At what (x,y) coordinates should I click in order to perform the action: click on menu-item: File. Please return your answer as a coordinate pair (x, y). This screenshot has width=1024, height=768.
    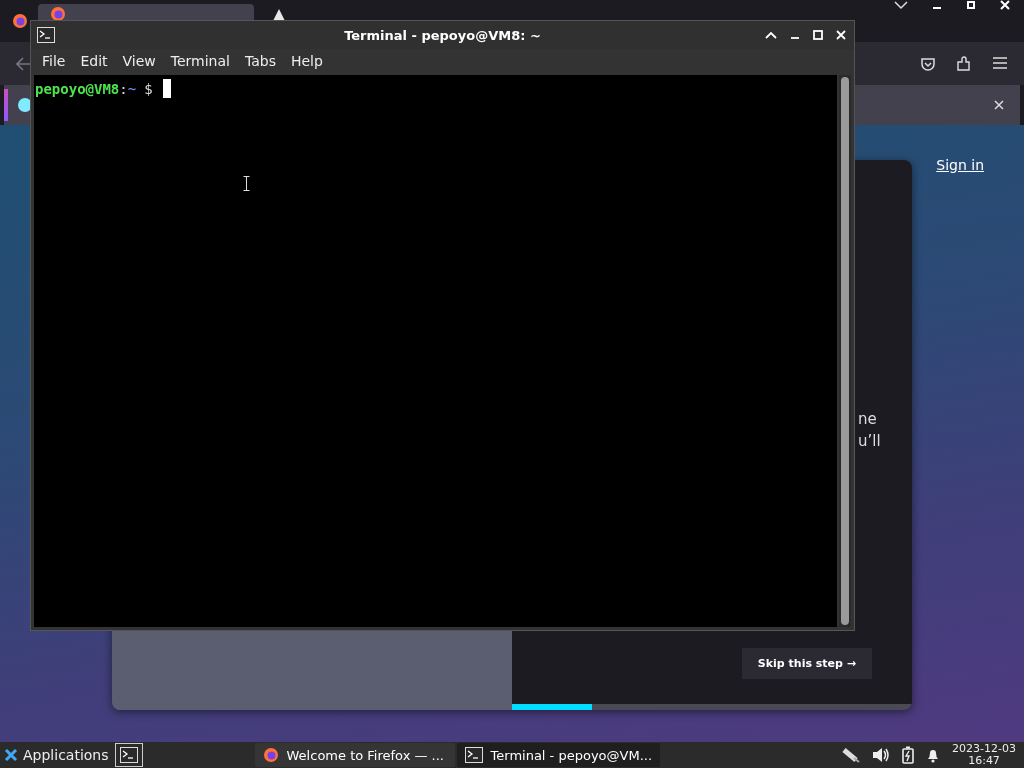
    Looking at the image, I should click on (54, 61).